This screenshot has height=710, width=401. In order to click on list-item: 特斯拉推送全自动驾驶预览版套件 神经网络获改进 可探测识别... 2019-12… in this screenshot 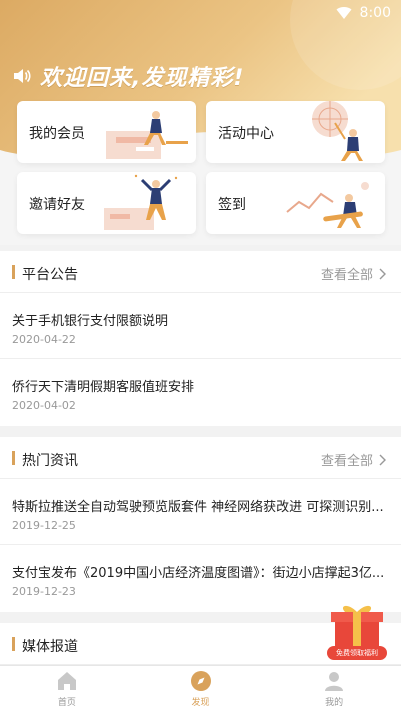, I will do `click(200, 512)`.